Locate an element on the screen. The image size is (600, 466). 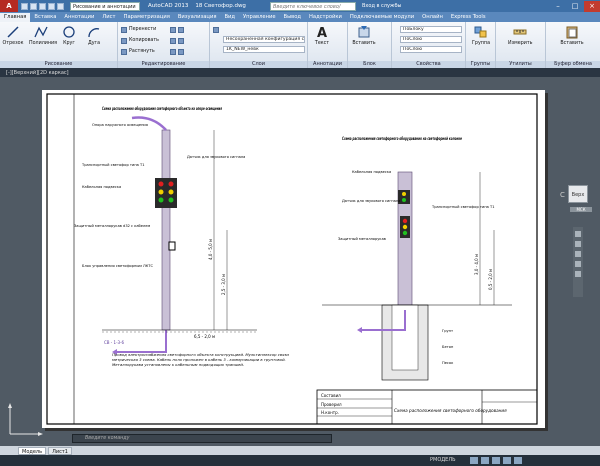
panel-annotation: A Текст Аннотации is located at coordinates (328, 45).